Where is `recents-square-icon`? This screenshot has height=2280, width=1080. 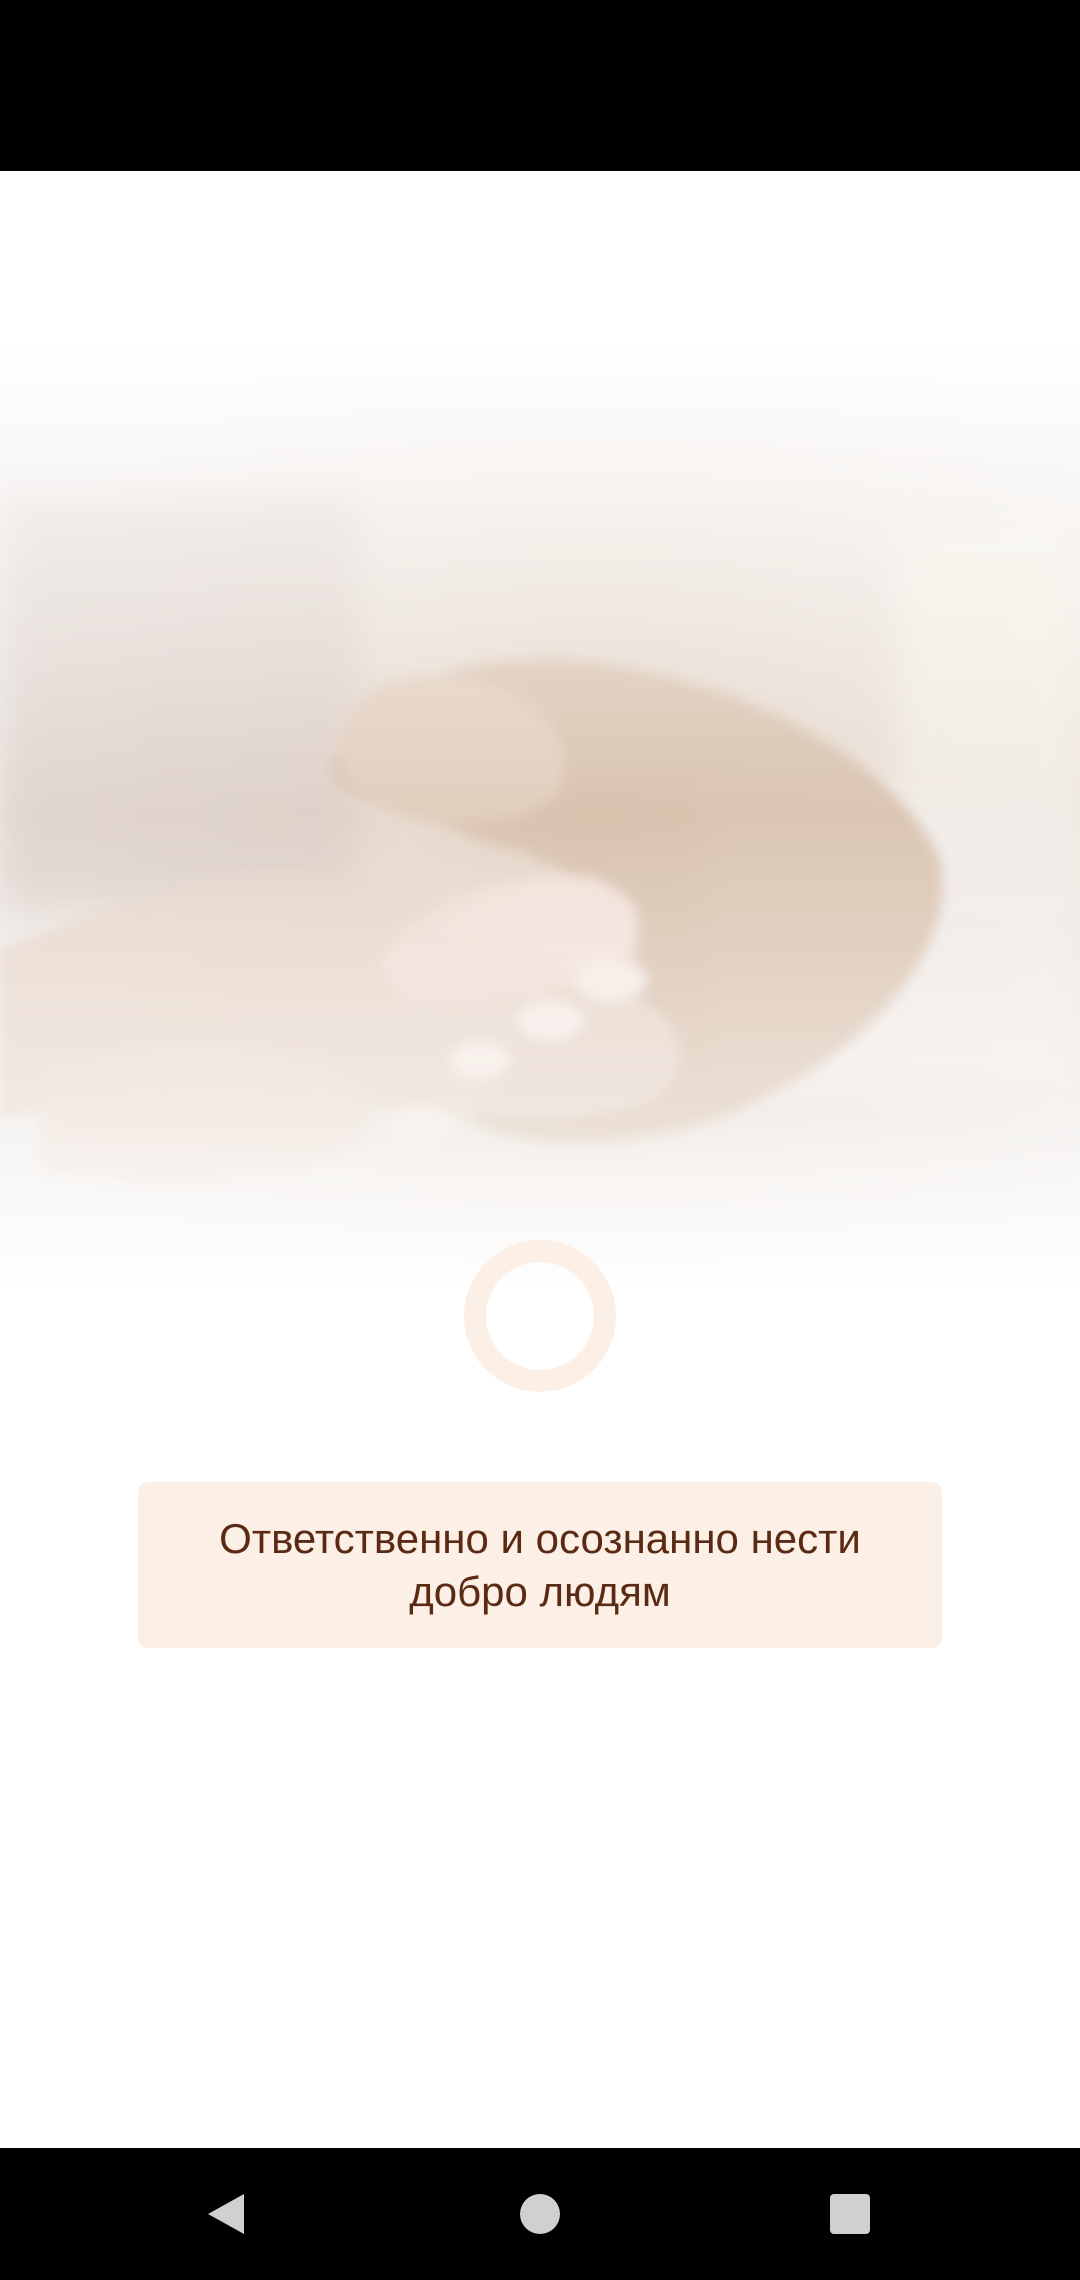
recents-square-icon is located at coordinates (850, 2214).